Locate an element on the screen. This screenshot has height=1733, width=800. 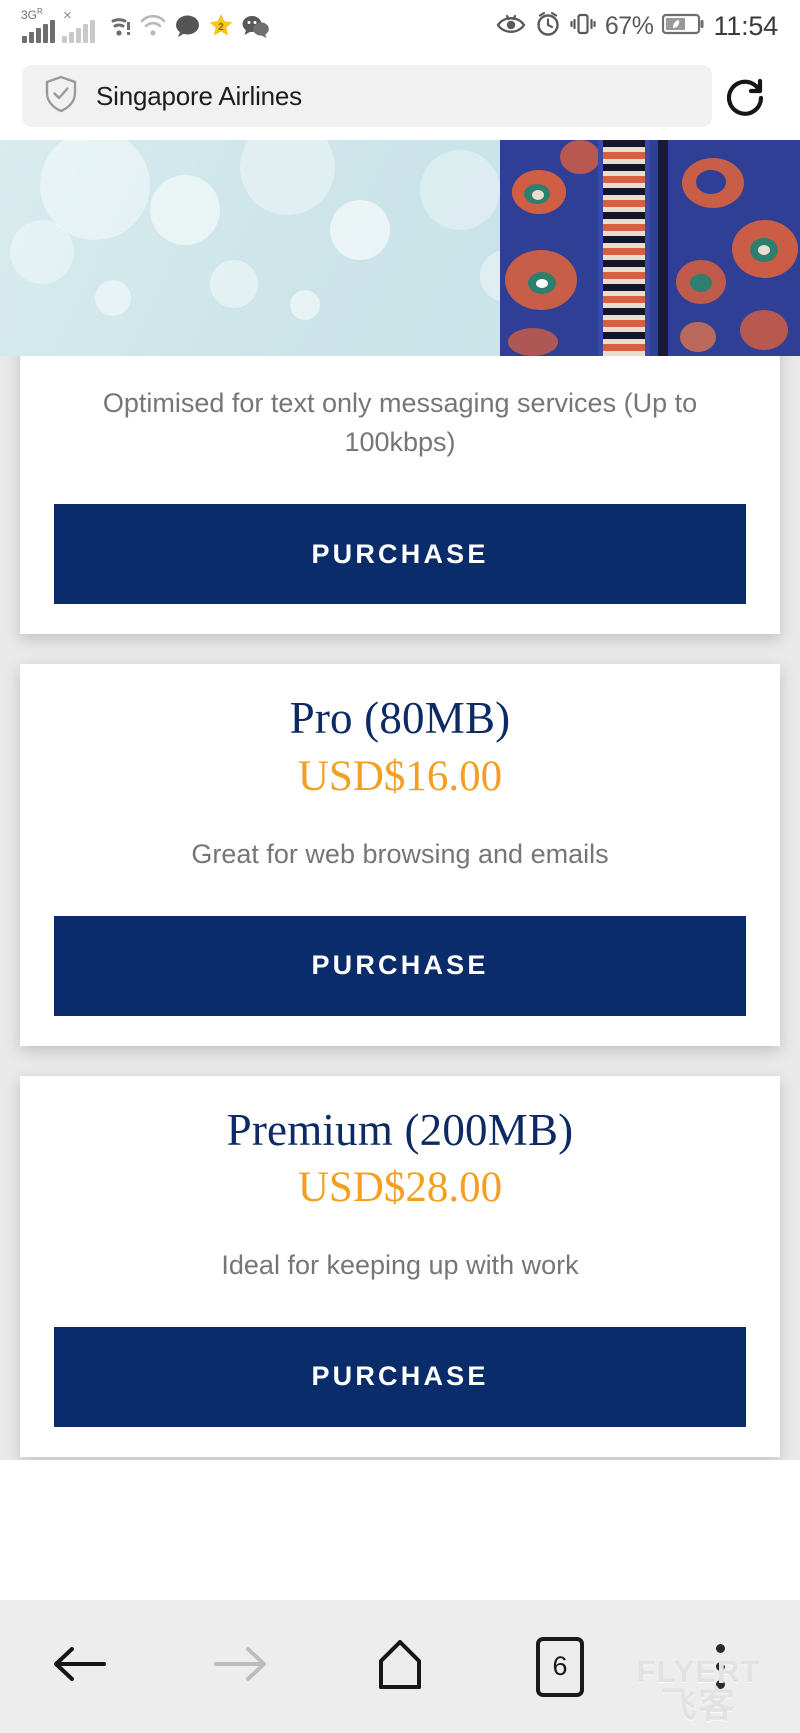
home-icon is located at coordinates (400, 1666).